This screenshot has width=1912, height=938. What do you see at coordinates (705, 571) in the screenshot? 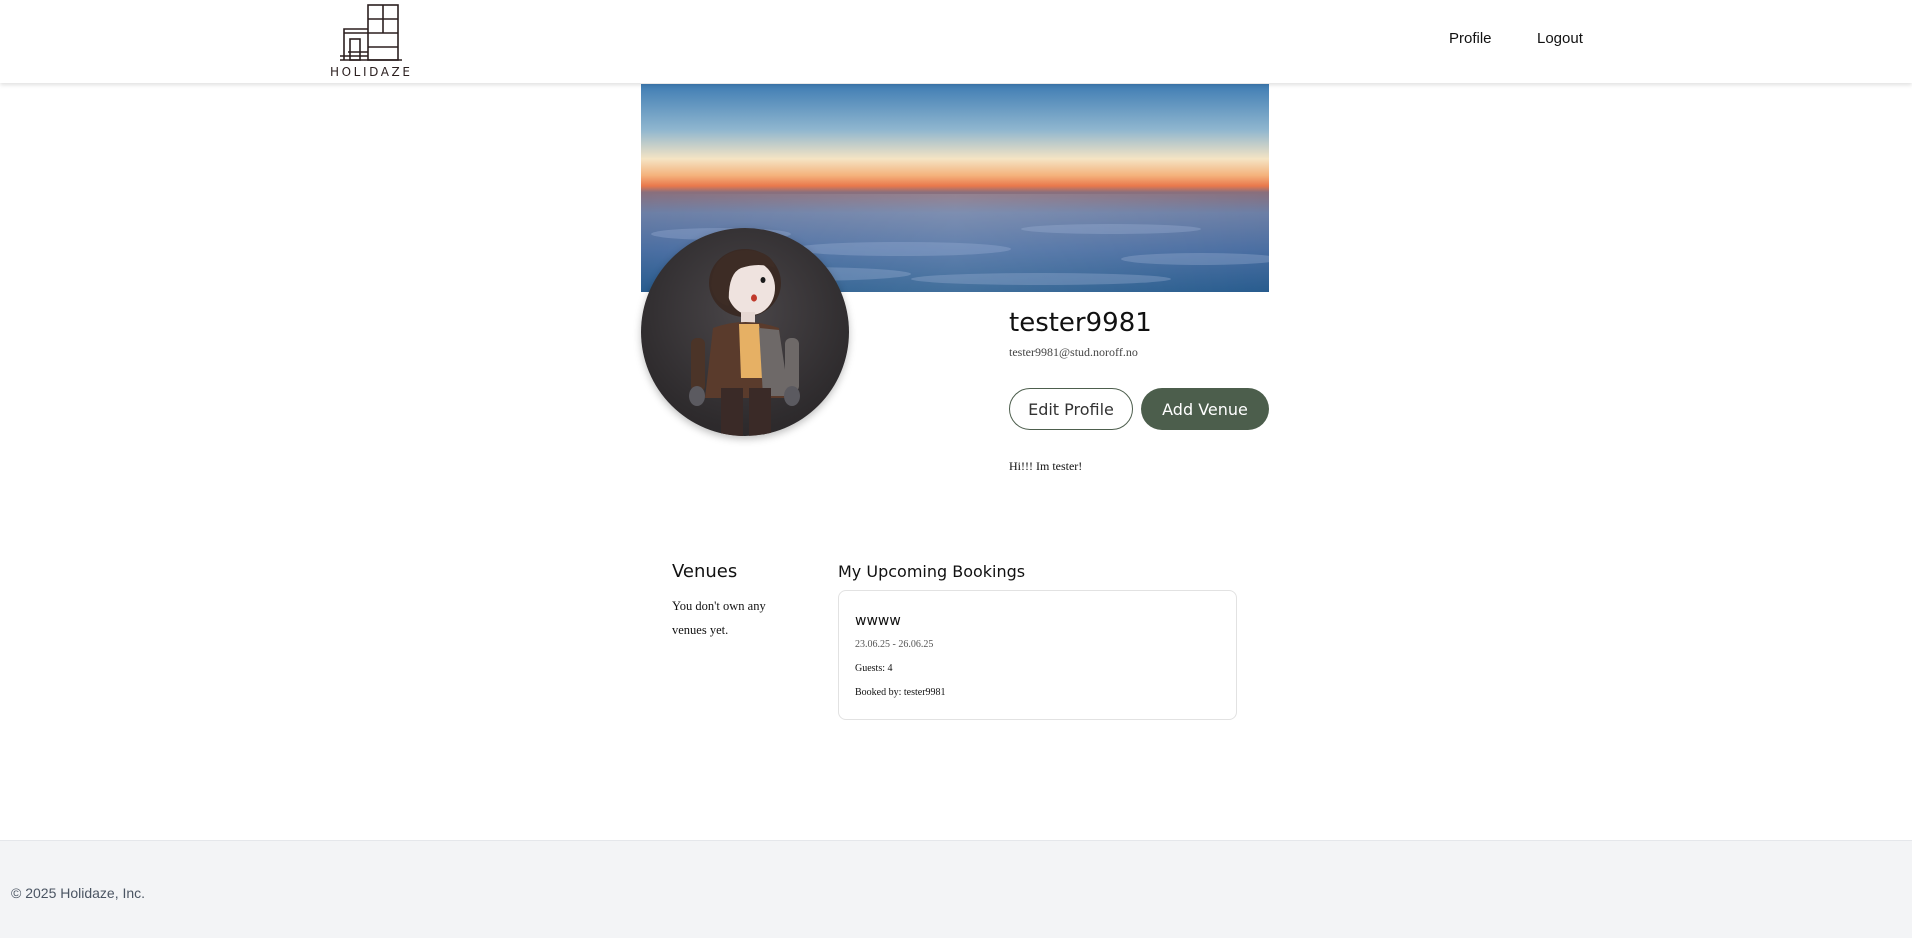
I see `venues-heading: Venues` at bounding box center [705, 571].